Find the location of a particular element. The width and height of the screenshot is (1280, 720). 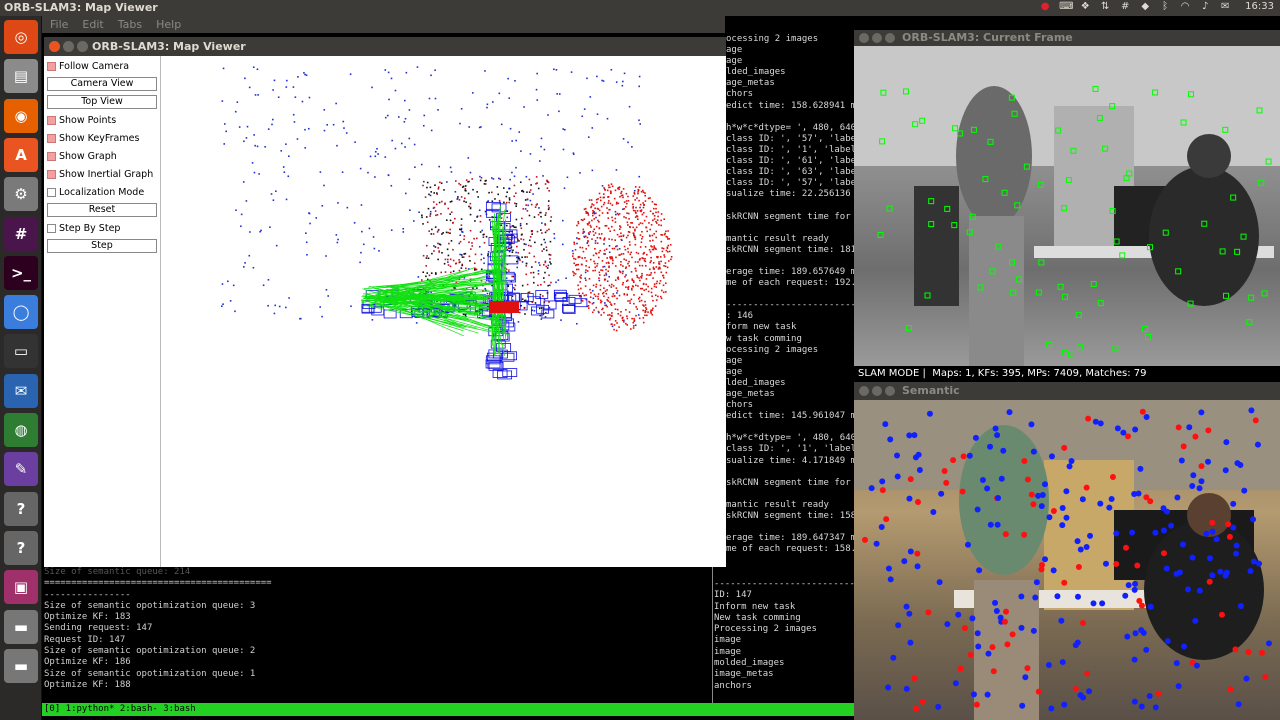

current-frame-image is located at coordinates (1067, 206).